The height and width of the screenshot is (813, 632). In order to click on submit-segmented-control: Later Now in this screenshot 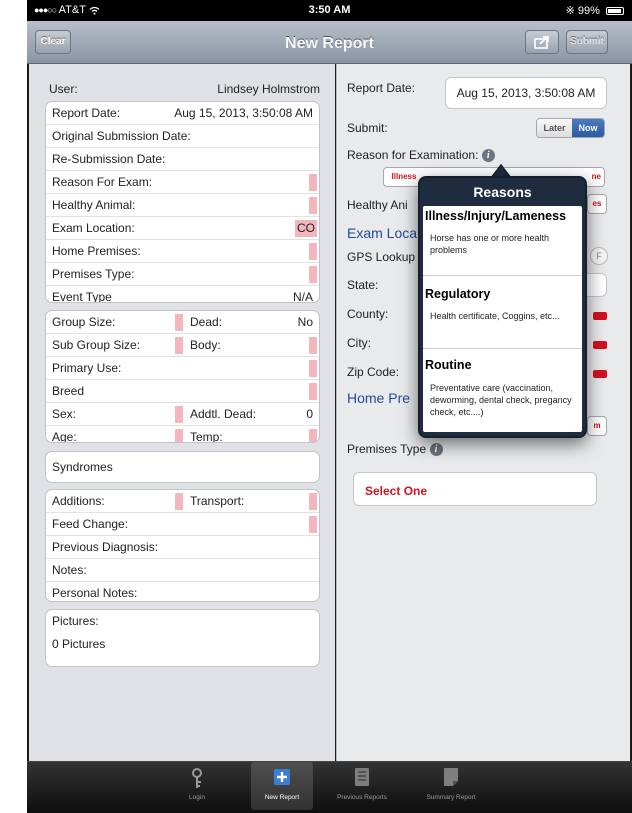, I will do `click(570, 128)`.